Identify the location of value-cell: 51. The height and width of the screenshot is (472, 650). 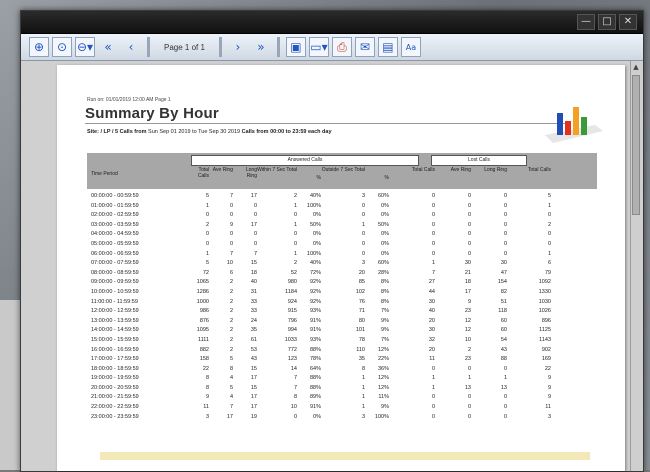
(503, 301).